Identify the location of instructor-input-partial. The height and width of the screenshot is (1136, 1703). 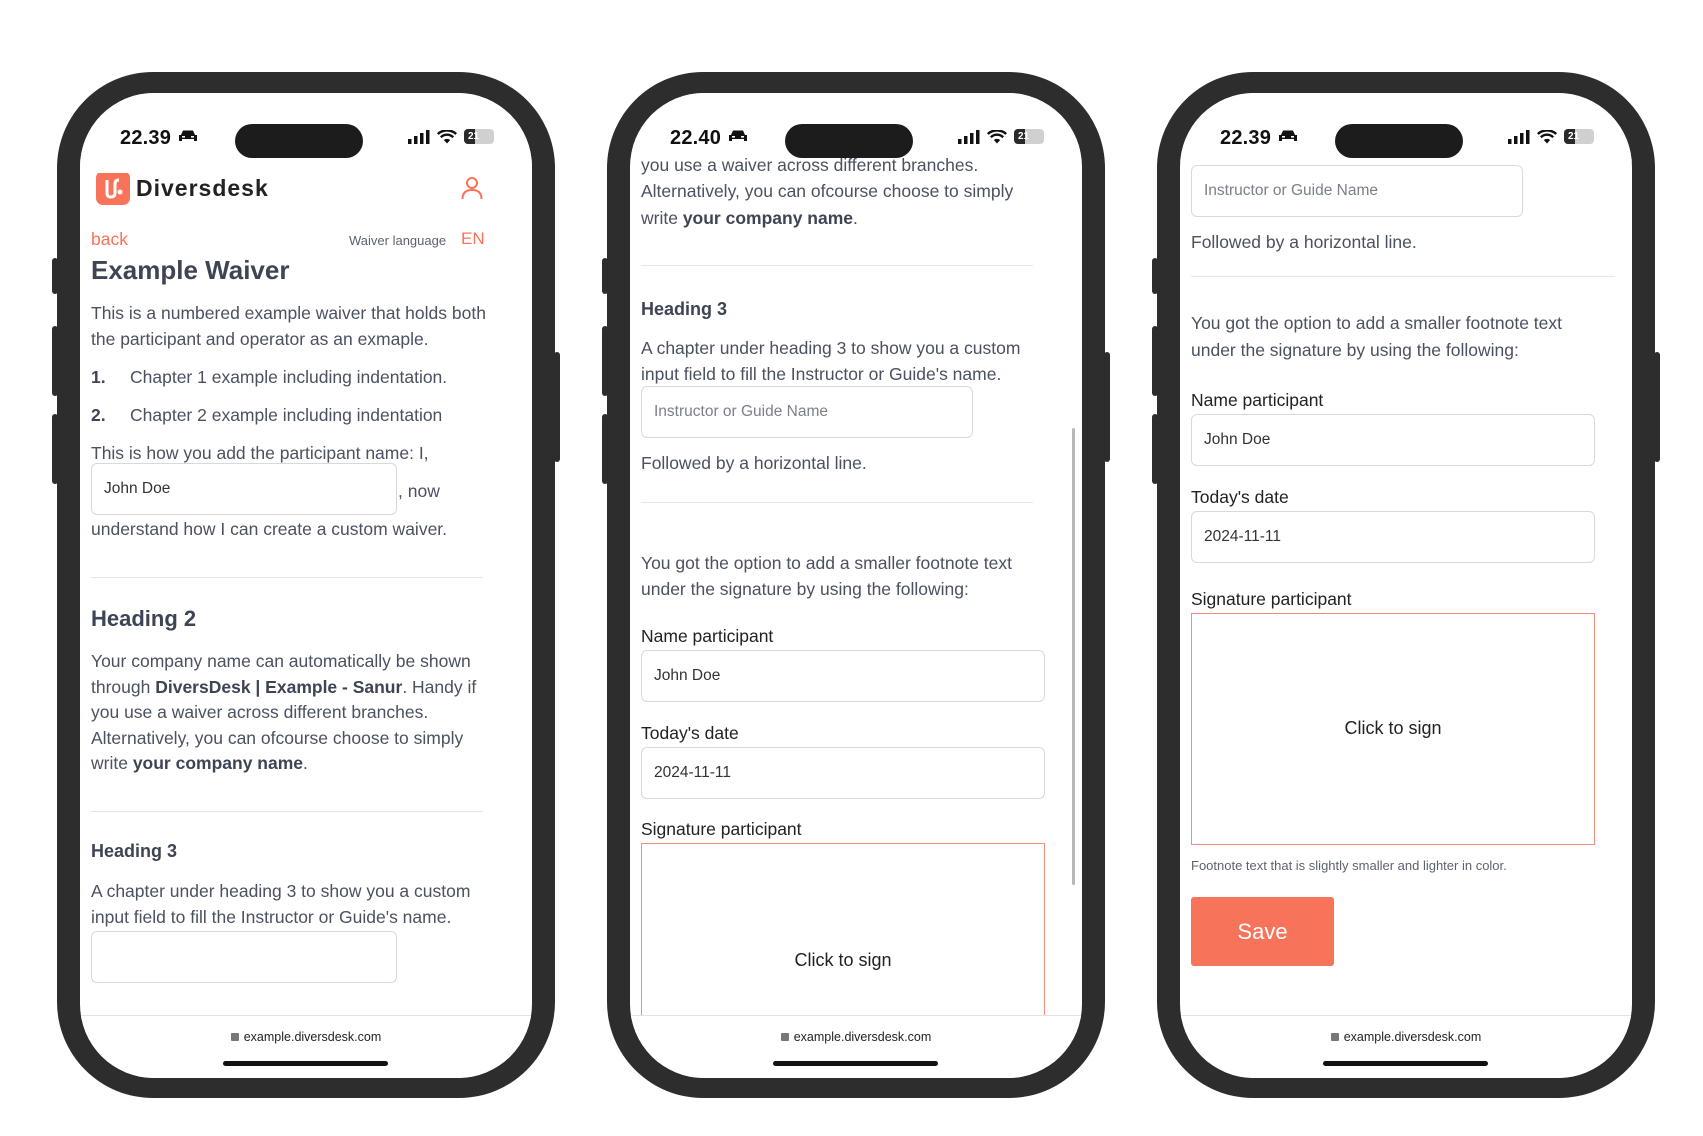
(244, 957).